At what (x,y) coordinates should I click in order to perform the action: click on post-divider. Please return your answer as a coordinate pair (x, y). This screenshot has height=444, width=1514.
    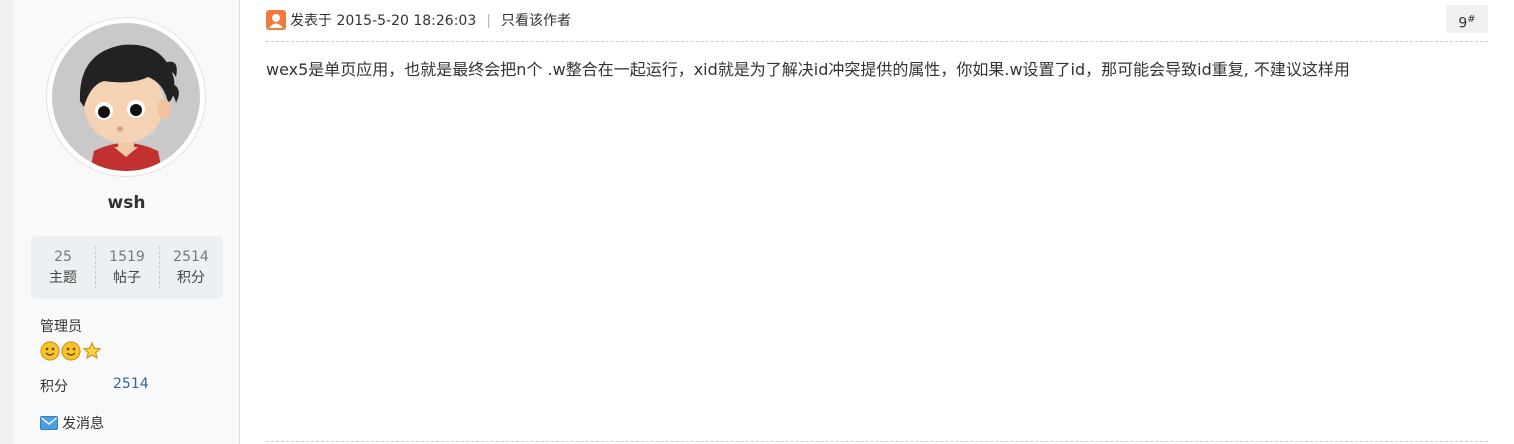
    Looking at the image, I should click on (877, 441).